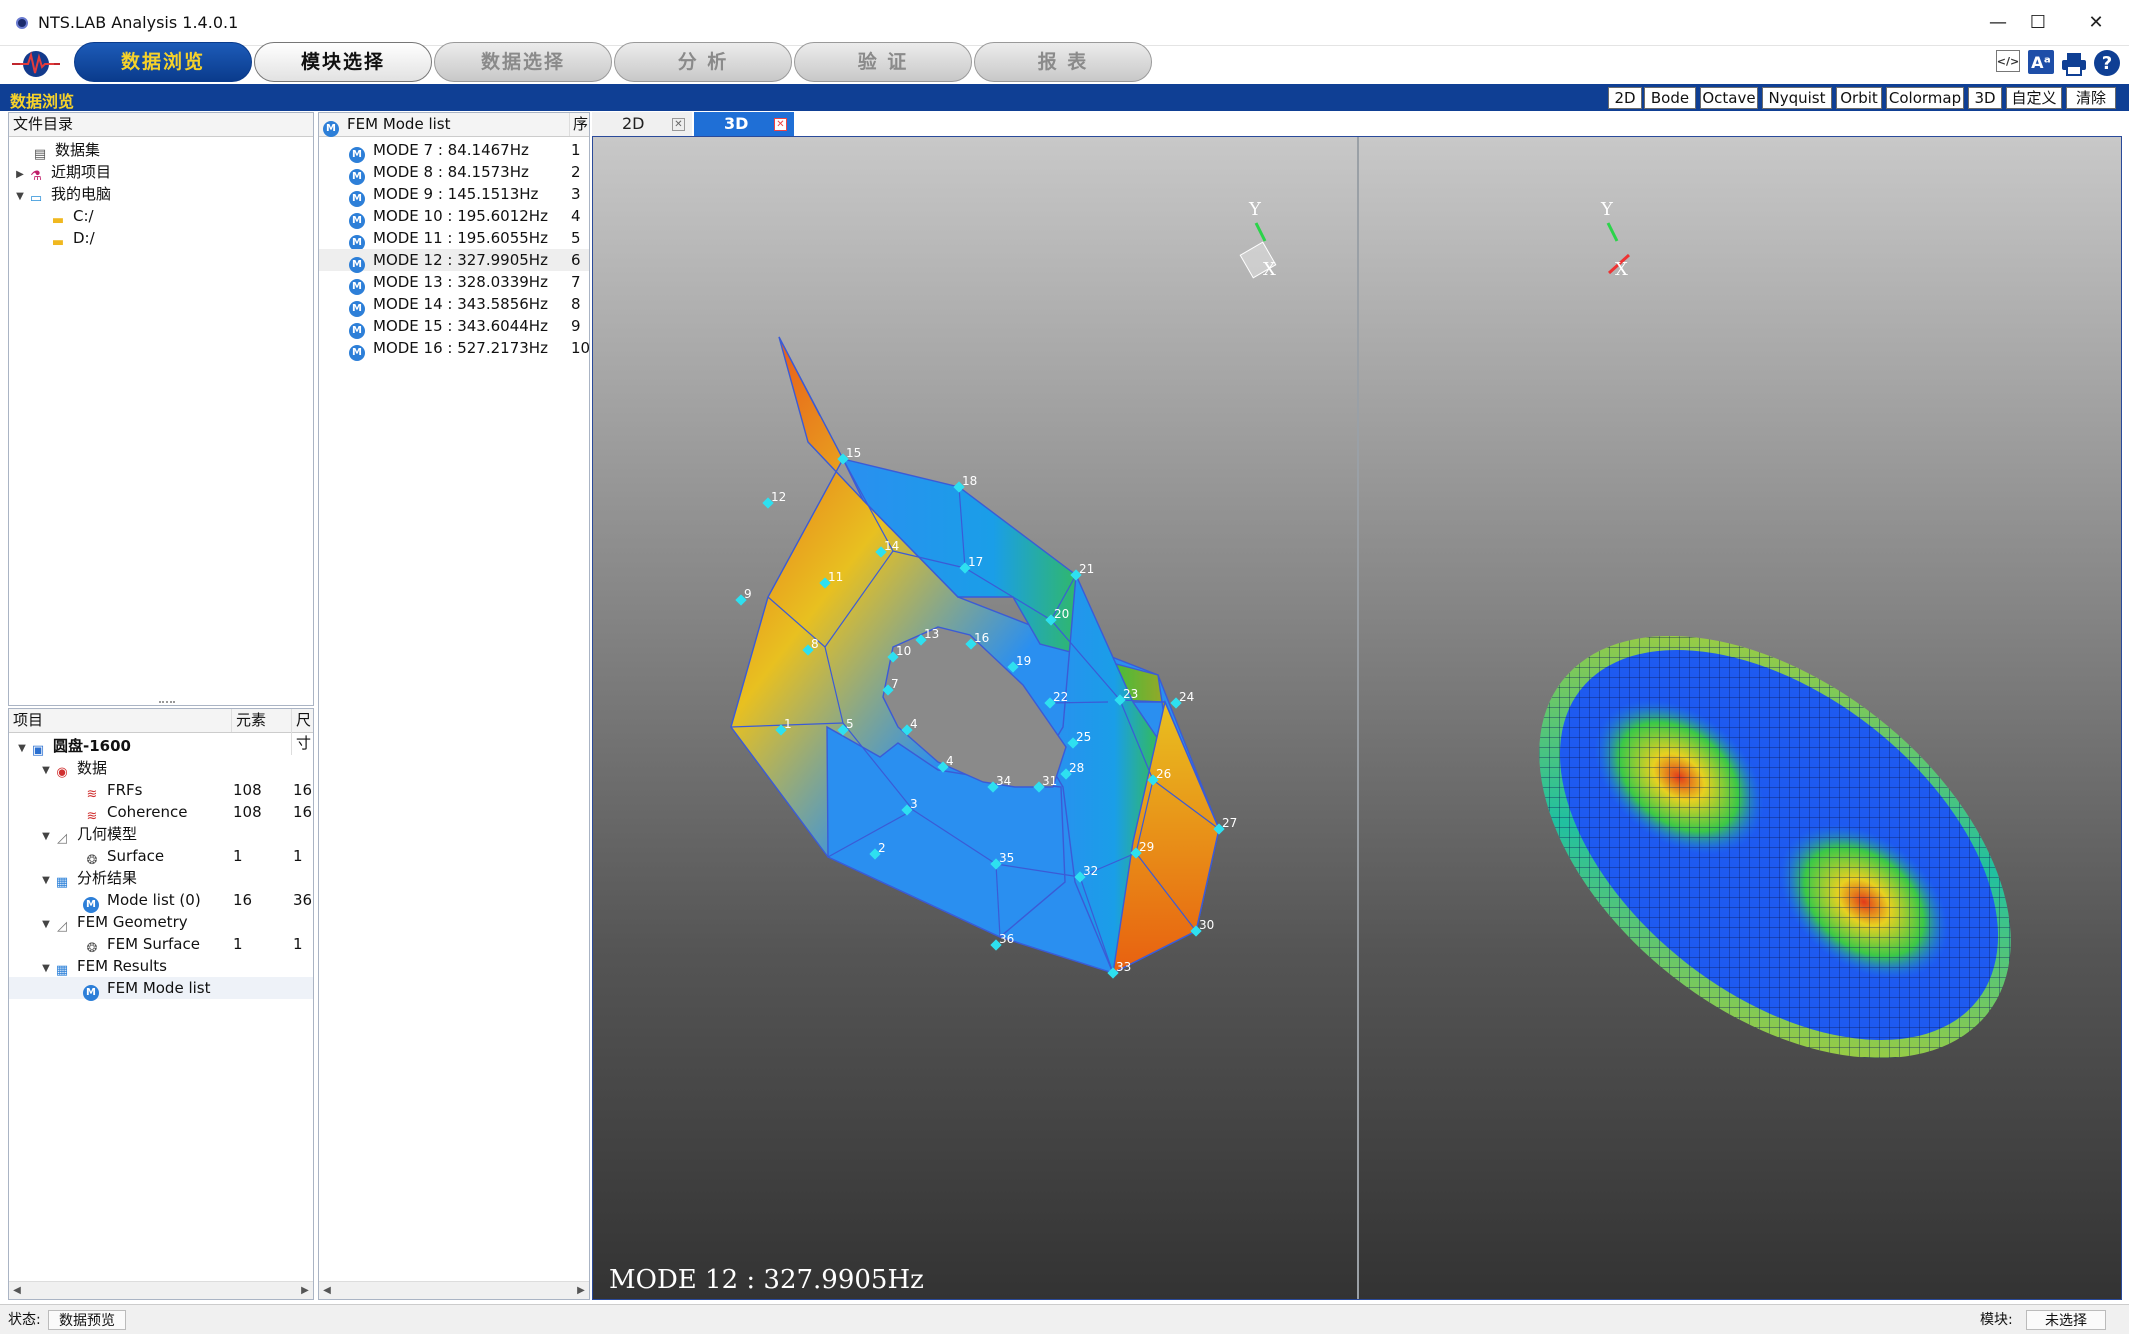 The width and height of the screenshot is (2129, 1334). I want to click on main-tab-3: 数据选择, so click(523, 62).